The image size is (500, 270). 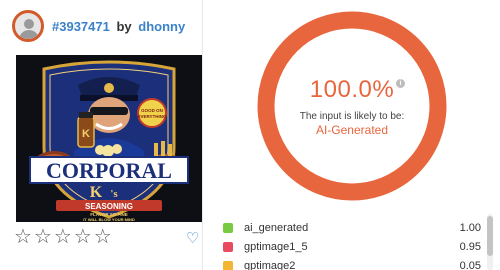 I want to click on brand-k: K, so click(x=96, y=192).